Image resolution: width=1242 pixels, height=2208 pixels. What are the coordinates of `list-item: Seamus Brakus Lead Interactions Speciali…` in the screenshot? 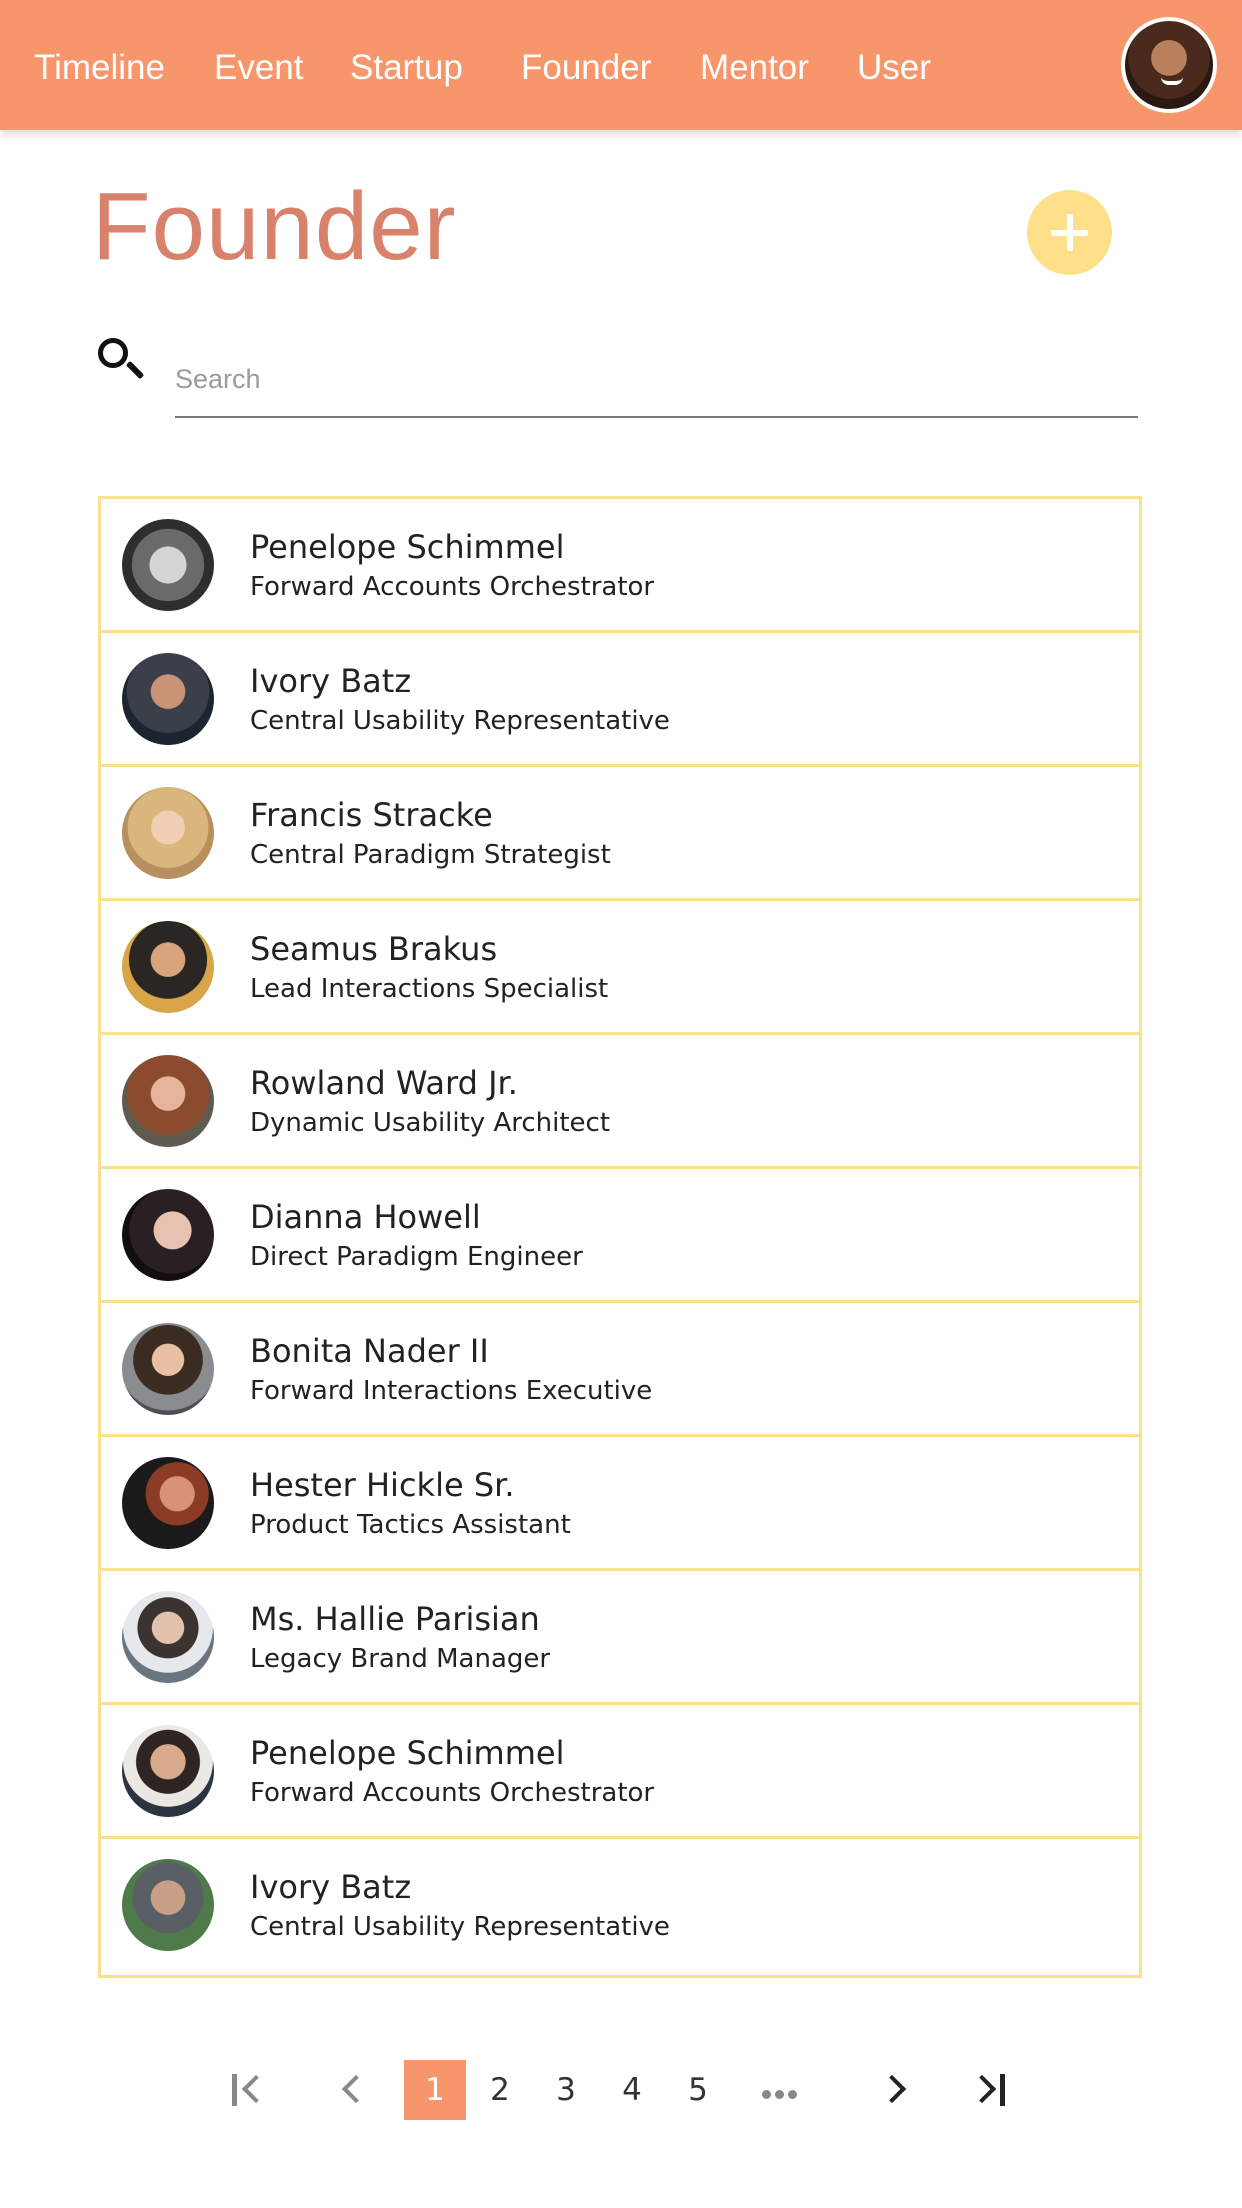 It's located at (620, 968).